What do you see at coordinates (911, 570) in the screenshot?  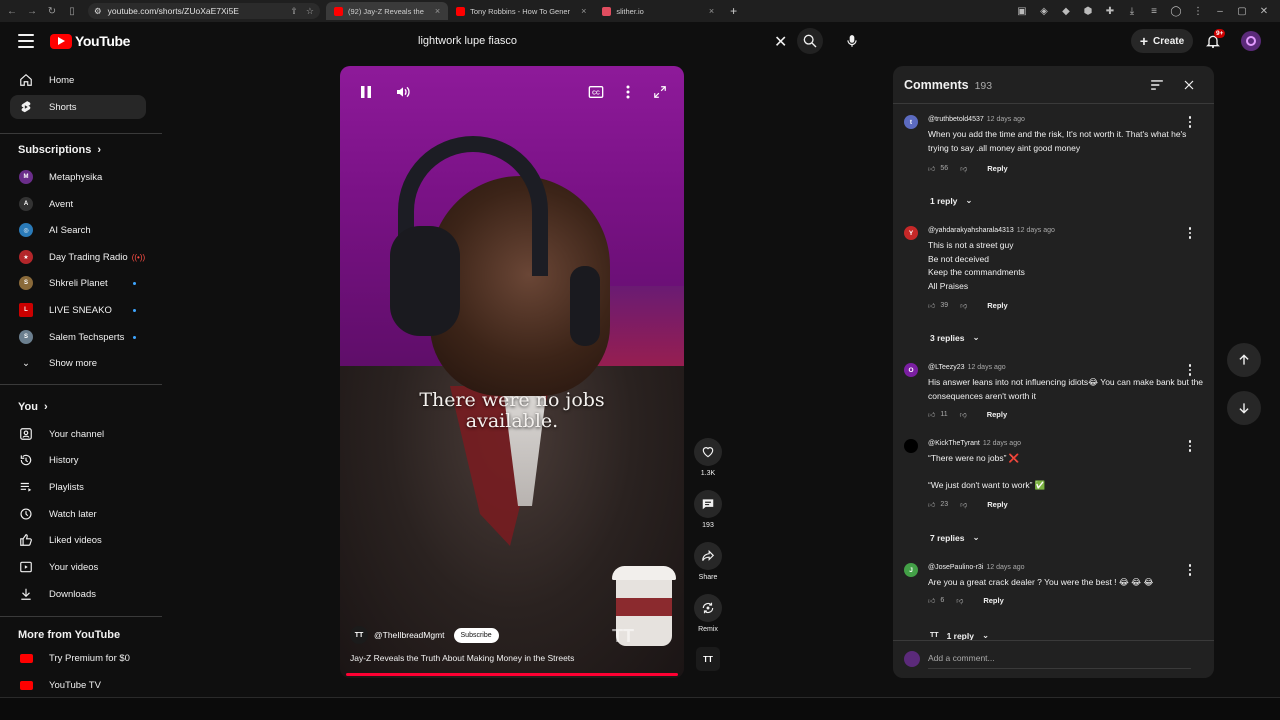 I see `commenter-avatar: J` at bounding box center [911, 570].